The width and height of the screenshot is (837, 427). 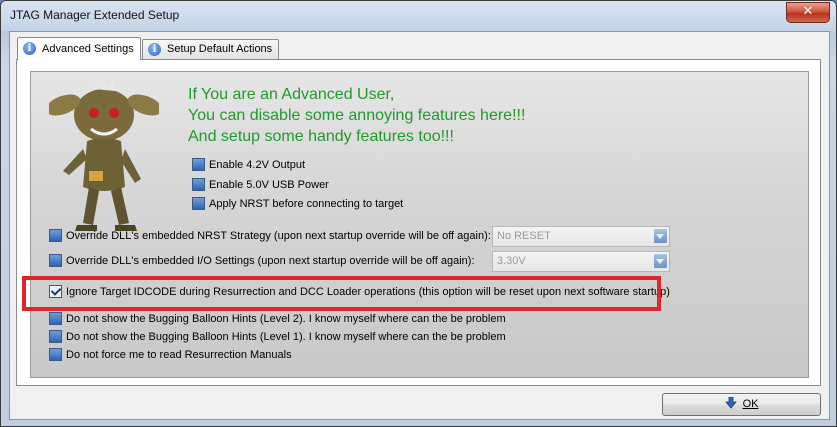 What do you see at coordinates (524, 236) in the screenshot?
I see `nrst-strategy-value: No RESET` at bounding box center [524, 236].